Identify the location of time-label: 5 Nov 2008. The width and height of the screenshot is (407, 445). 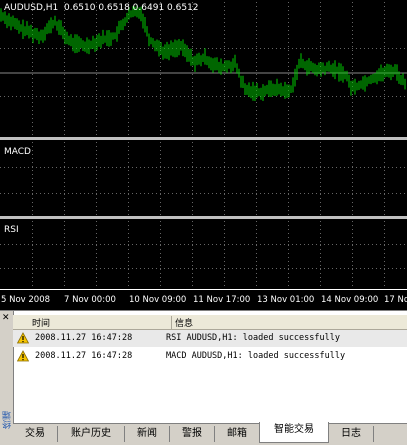
(26, 300).